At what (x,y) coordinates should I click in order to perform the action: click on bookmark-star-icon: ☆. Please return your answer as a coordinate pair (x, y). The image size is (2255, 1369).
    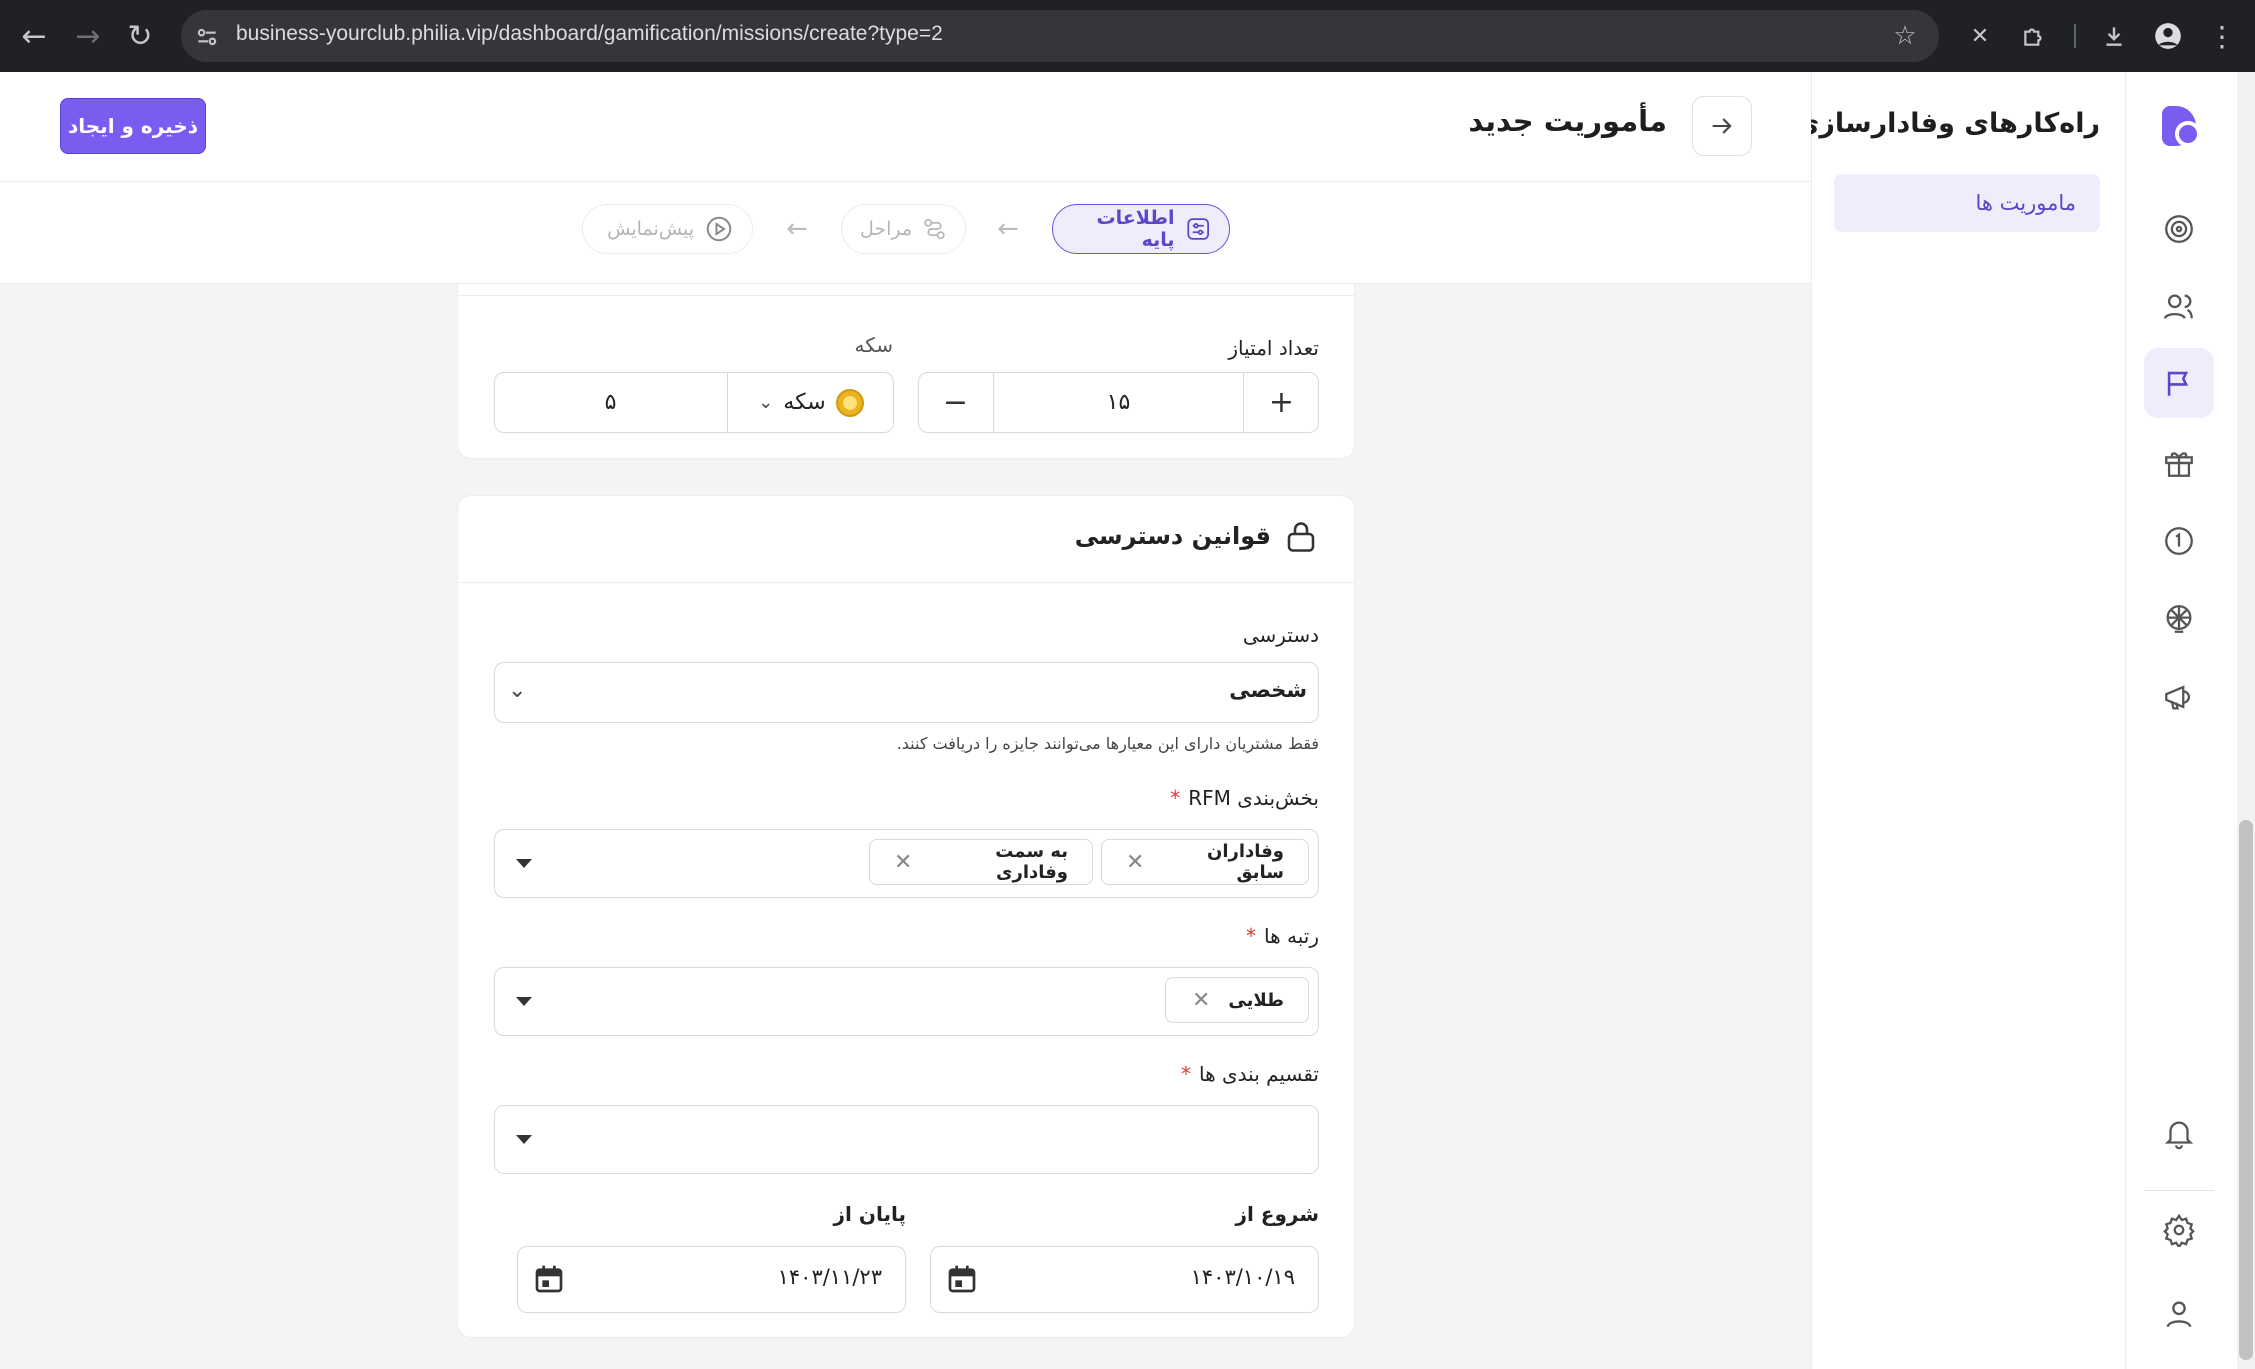
    Looking at the image, I should click on (1905, 36).